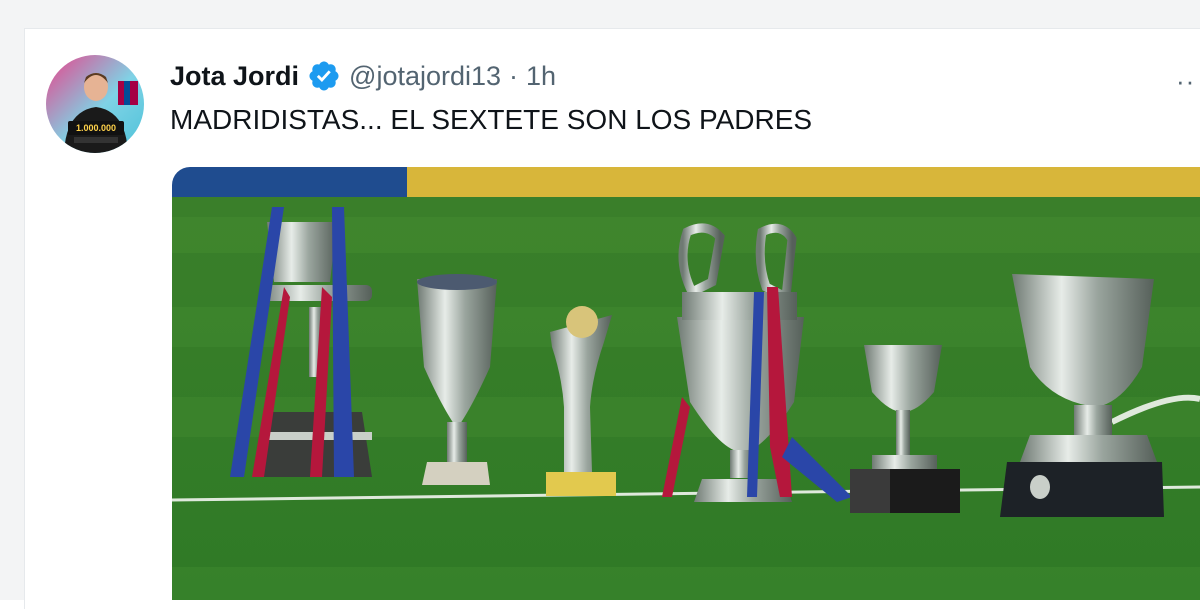 This screenshot has width=1200, height=609. Describe the element at coordinates (234, 76) in the screenshot. I see `display-name: Jota Jordi` at that location.